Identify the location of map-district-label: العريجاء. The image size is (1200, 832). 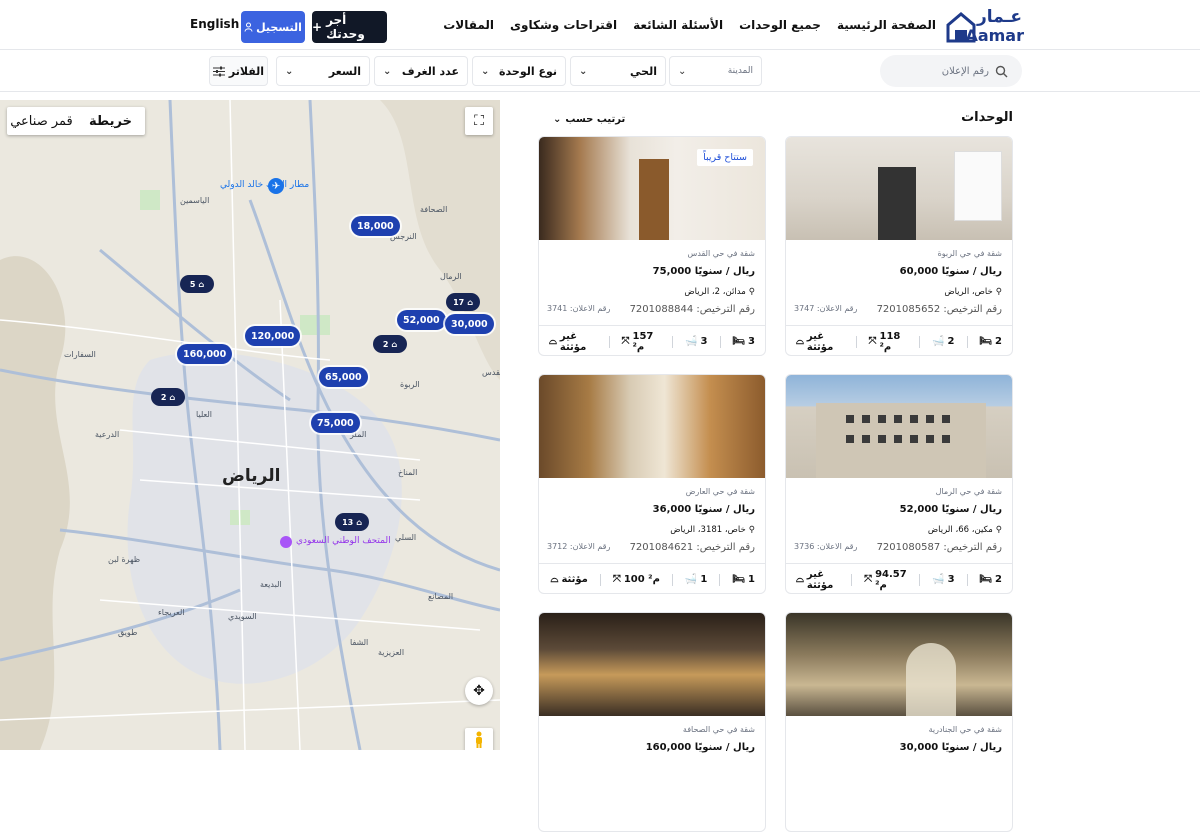
(171, 612).